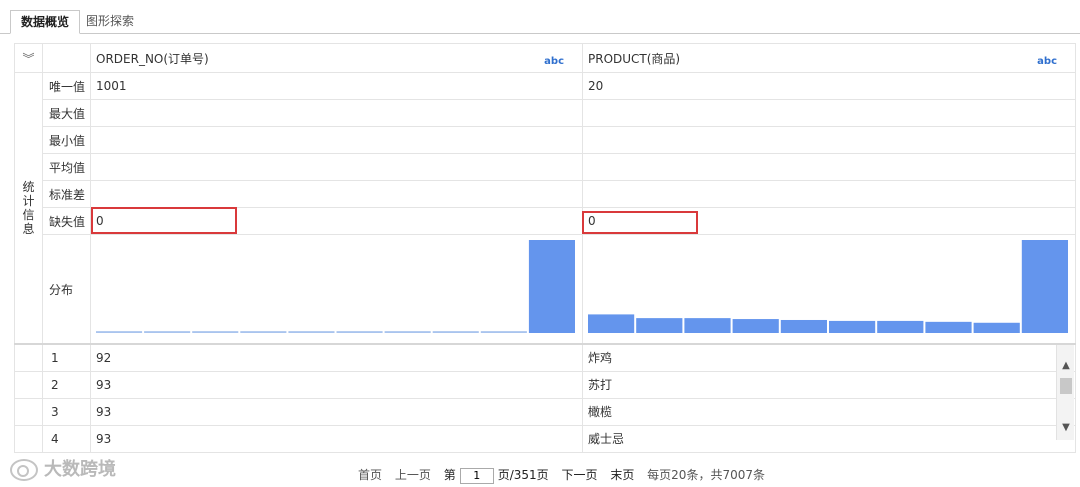  What do you see at coordinates (66, 194) in the screenshot?
I see `stat-label-std: 标准差` at bounding box center [66, 194].